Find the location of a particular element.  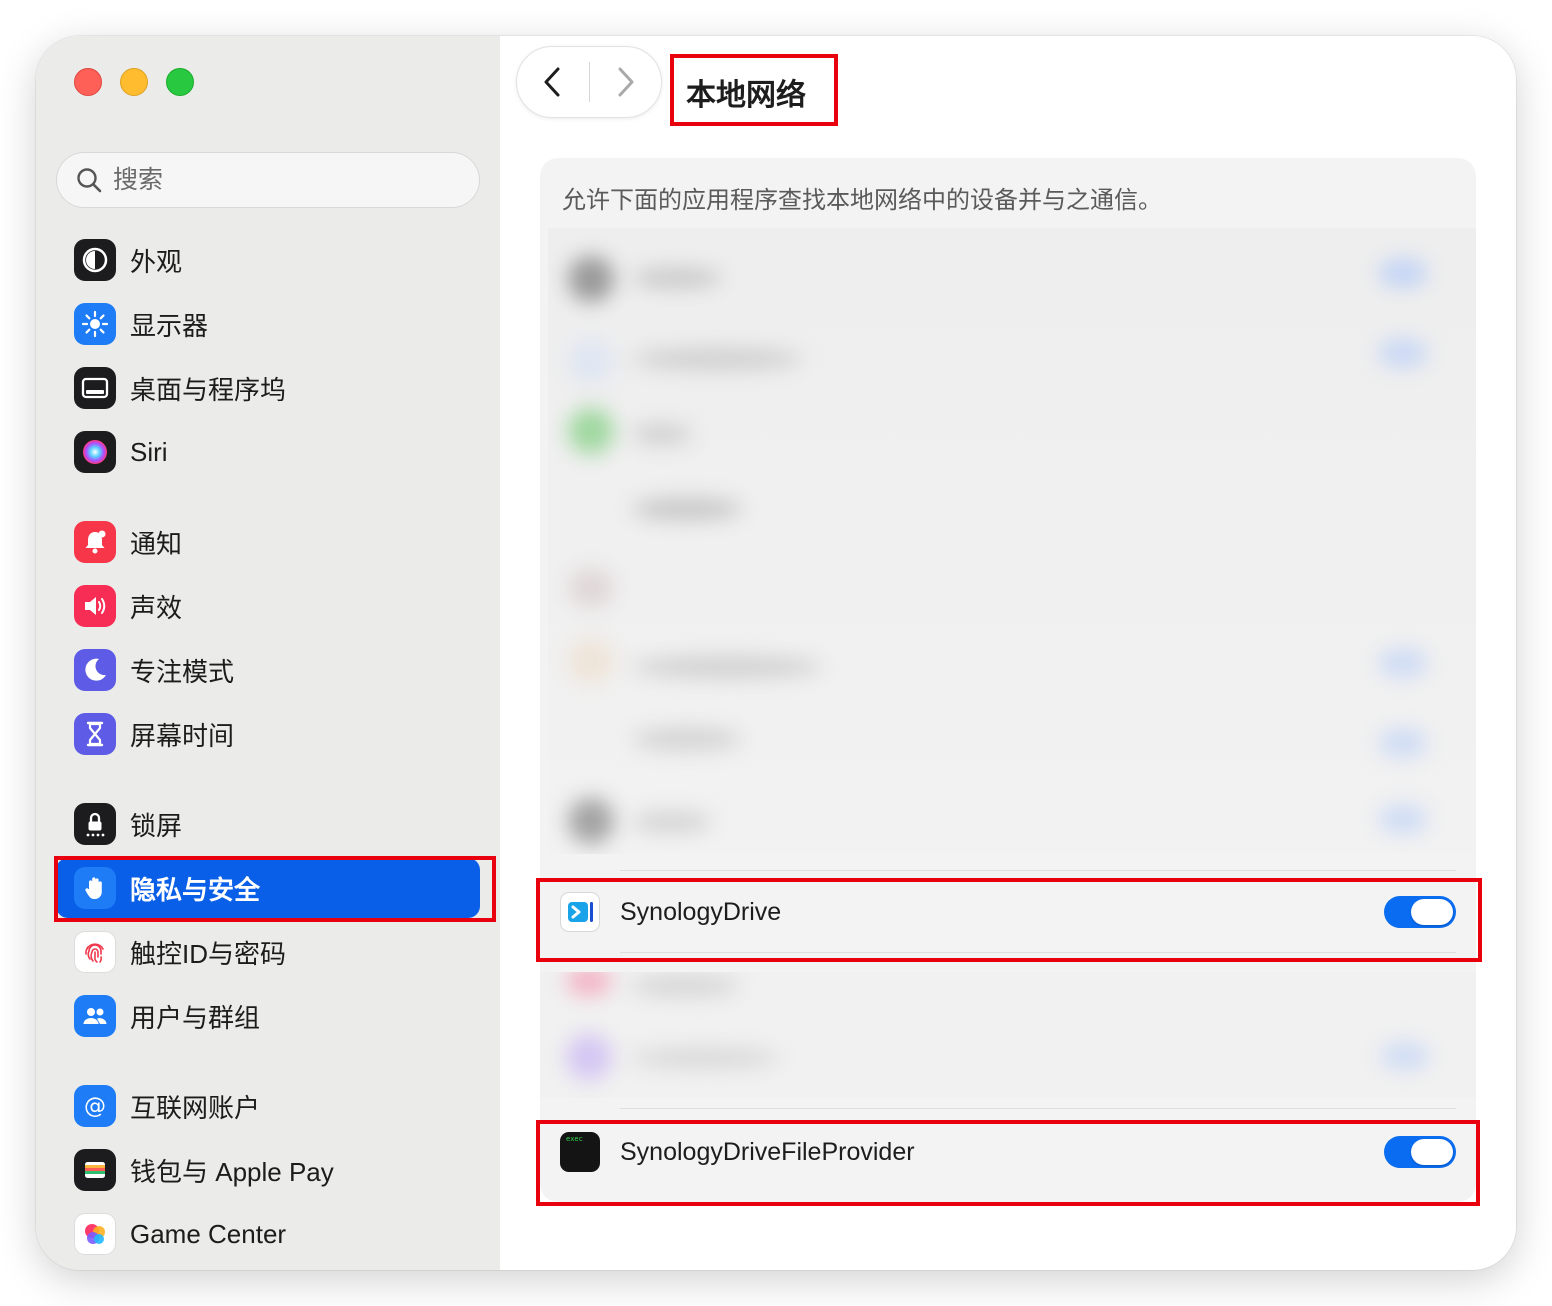

internet-accounts-icon: @ is located at coordinates (95, 1106).